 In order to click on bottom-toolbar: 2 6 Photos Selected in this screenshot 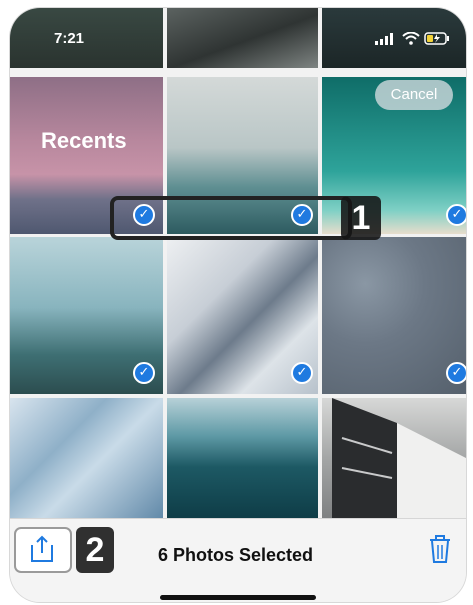, I will do `click(238, 560)`.